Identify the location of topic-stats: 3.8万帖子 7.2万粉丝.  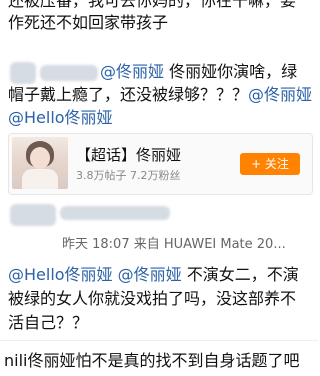
(128, 175).